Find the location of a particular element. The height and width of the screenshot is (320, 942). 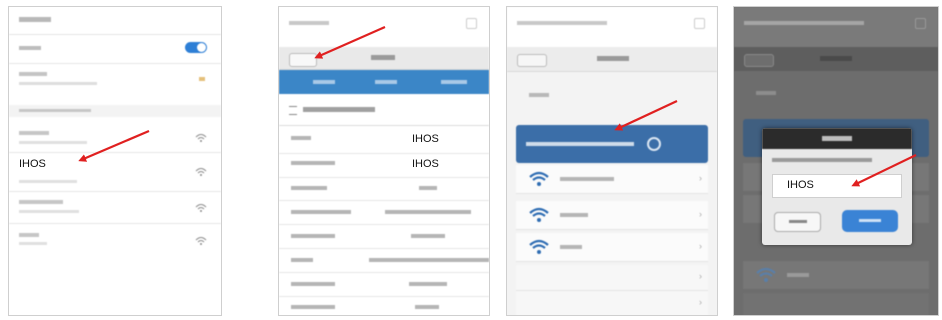

network-name-value: IHOS is located at coordinates (800, 185).